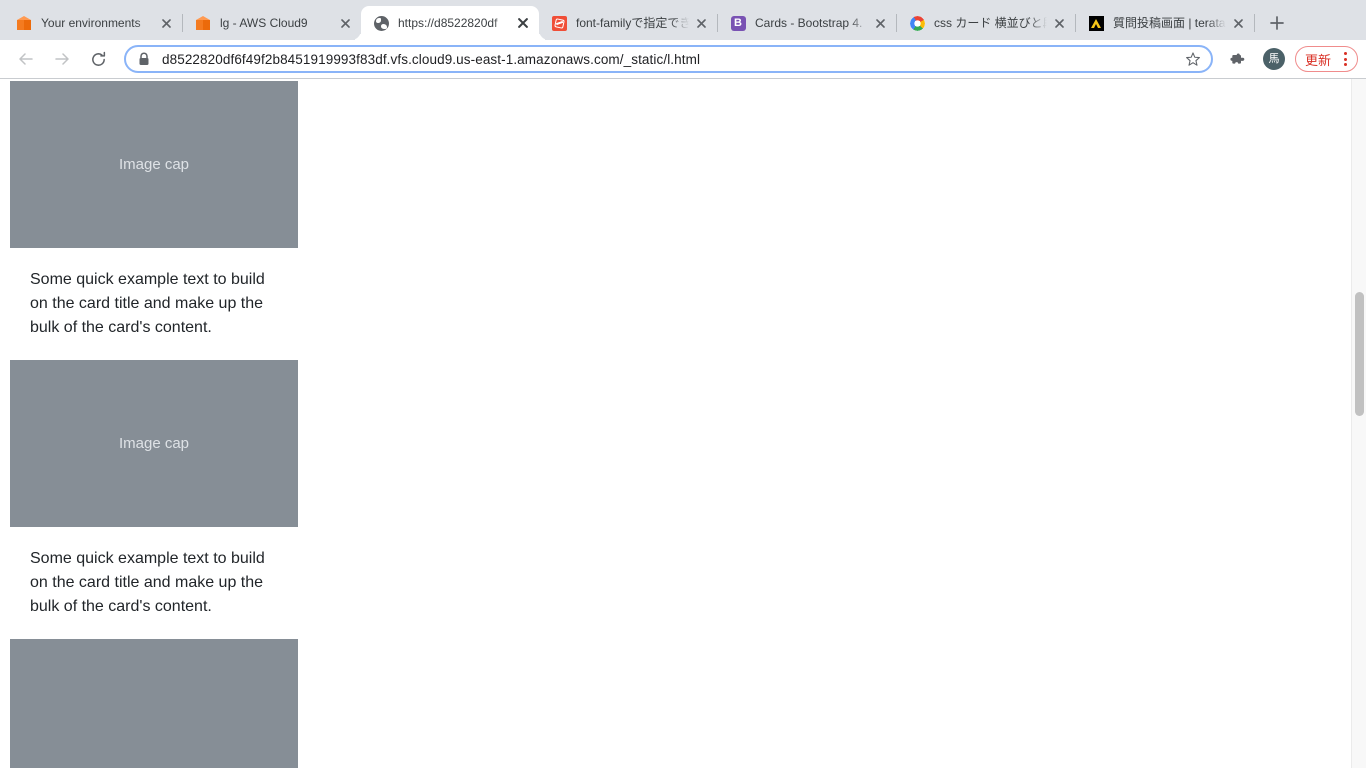  I want to click on tab-title: https://d8522820df, so click(448, 23).